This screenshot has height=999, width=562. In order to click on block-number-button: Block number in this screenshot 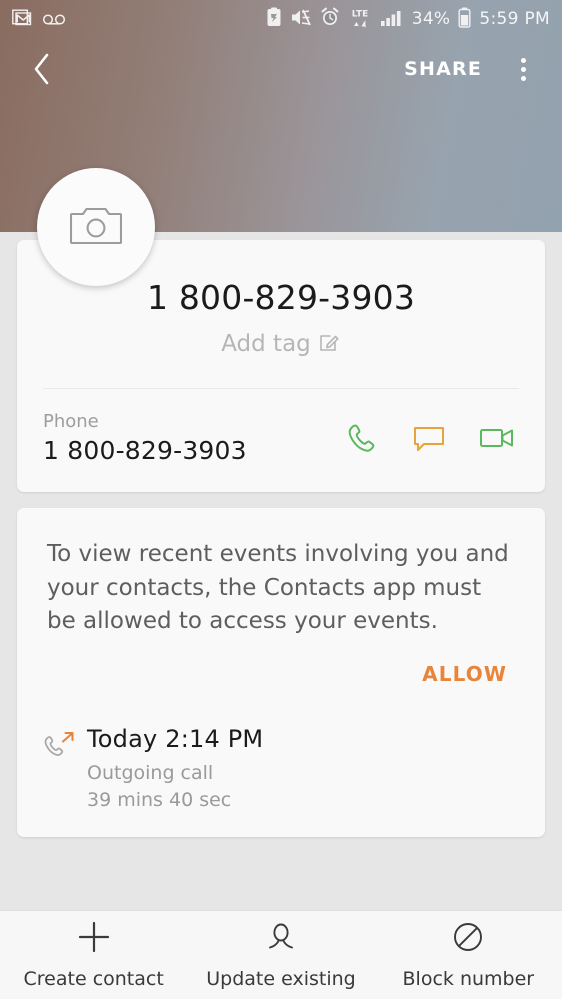, I will do `click(468, 955)`.